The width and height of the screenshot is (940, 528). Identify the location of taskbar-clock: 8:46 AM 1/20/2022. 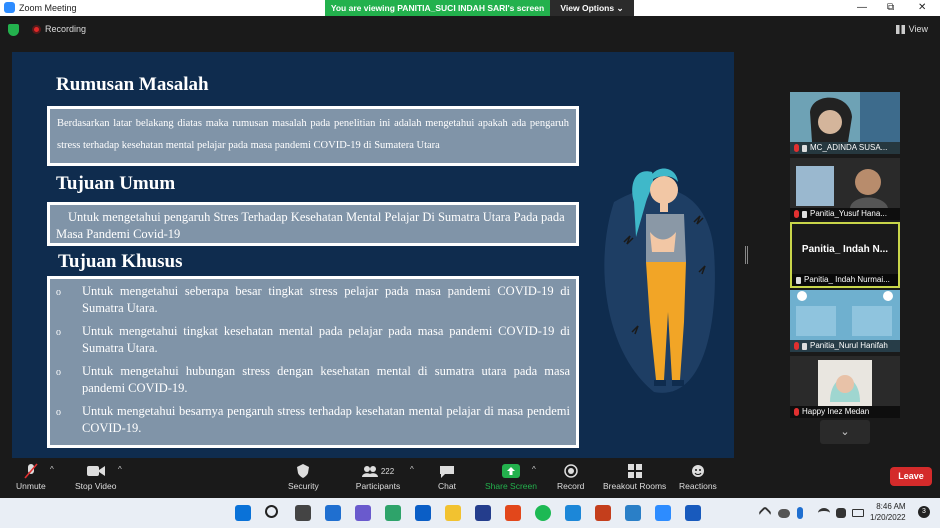
(888, 512).